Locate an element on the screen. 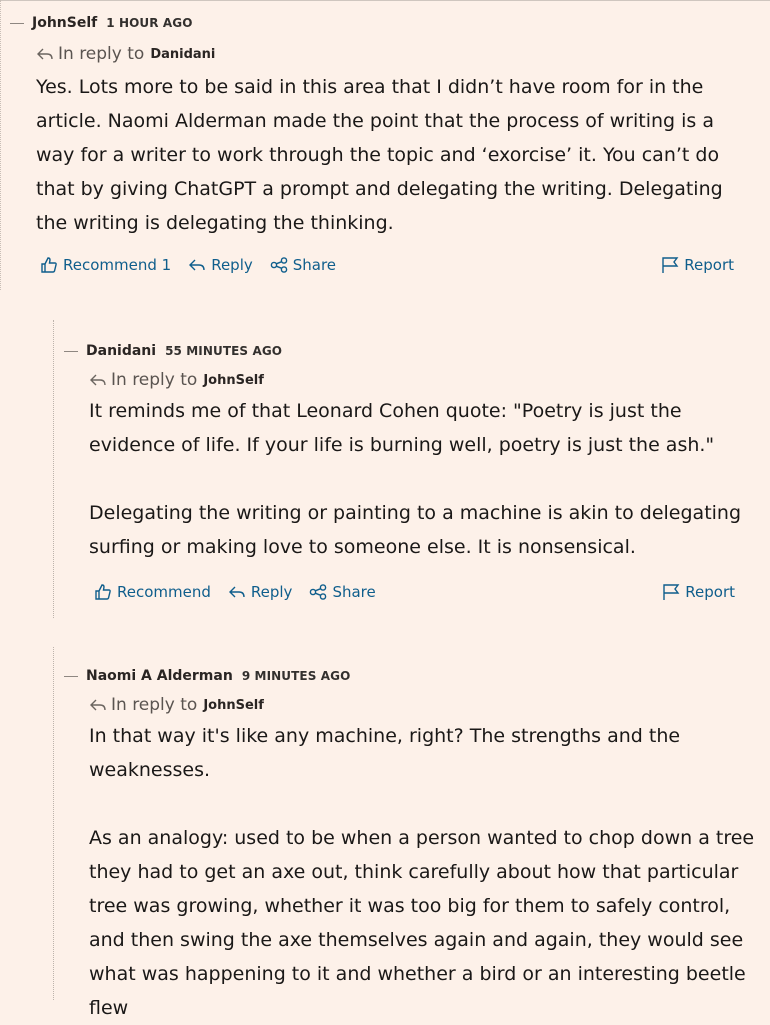  recommend-button: Recommend is located at coordinates (152, 592).